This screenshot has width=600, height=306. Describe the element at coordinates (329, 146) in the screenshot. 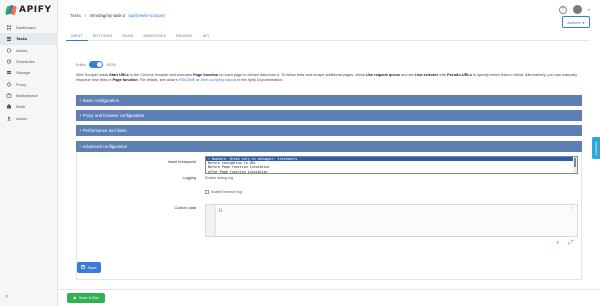

I see `section-advanced-configuration: – Advanced configuration` at that location.